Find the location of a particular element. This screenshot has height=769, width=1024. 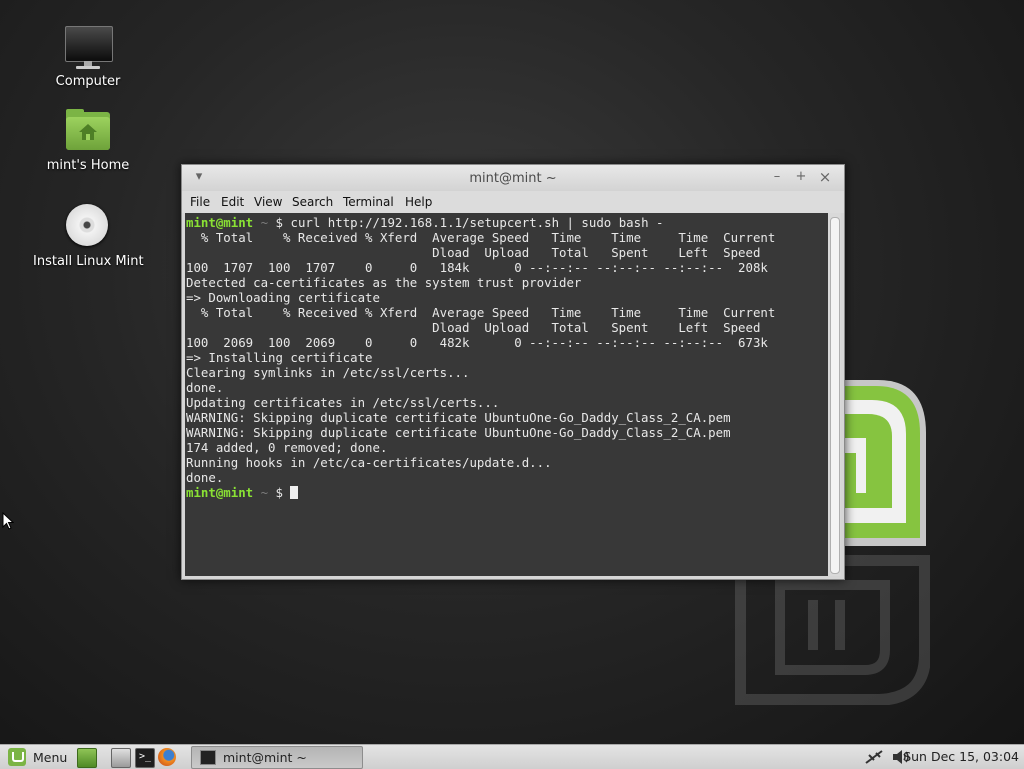

taskbar-window-terminal: mint@mint ~ is located at coordinates (277, 757).